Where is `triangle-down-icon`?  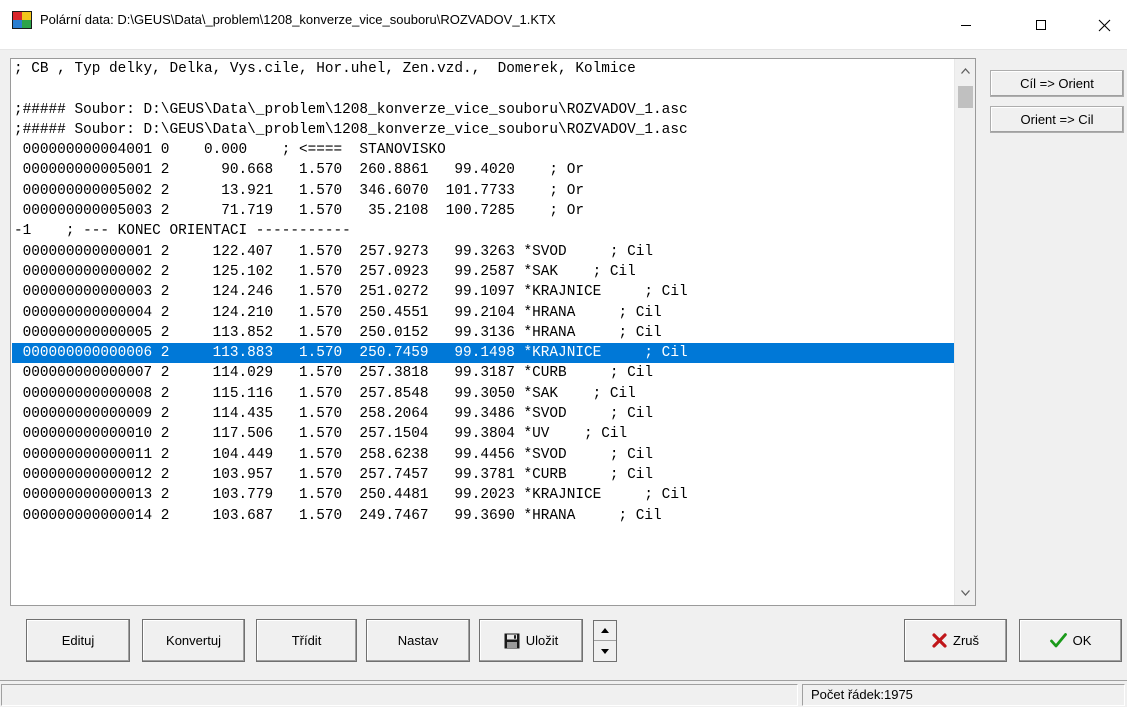
triangle-down-icon is located at coordinates (605, 651).